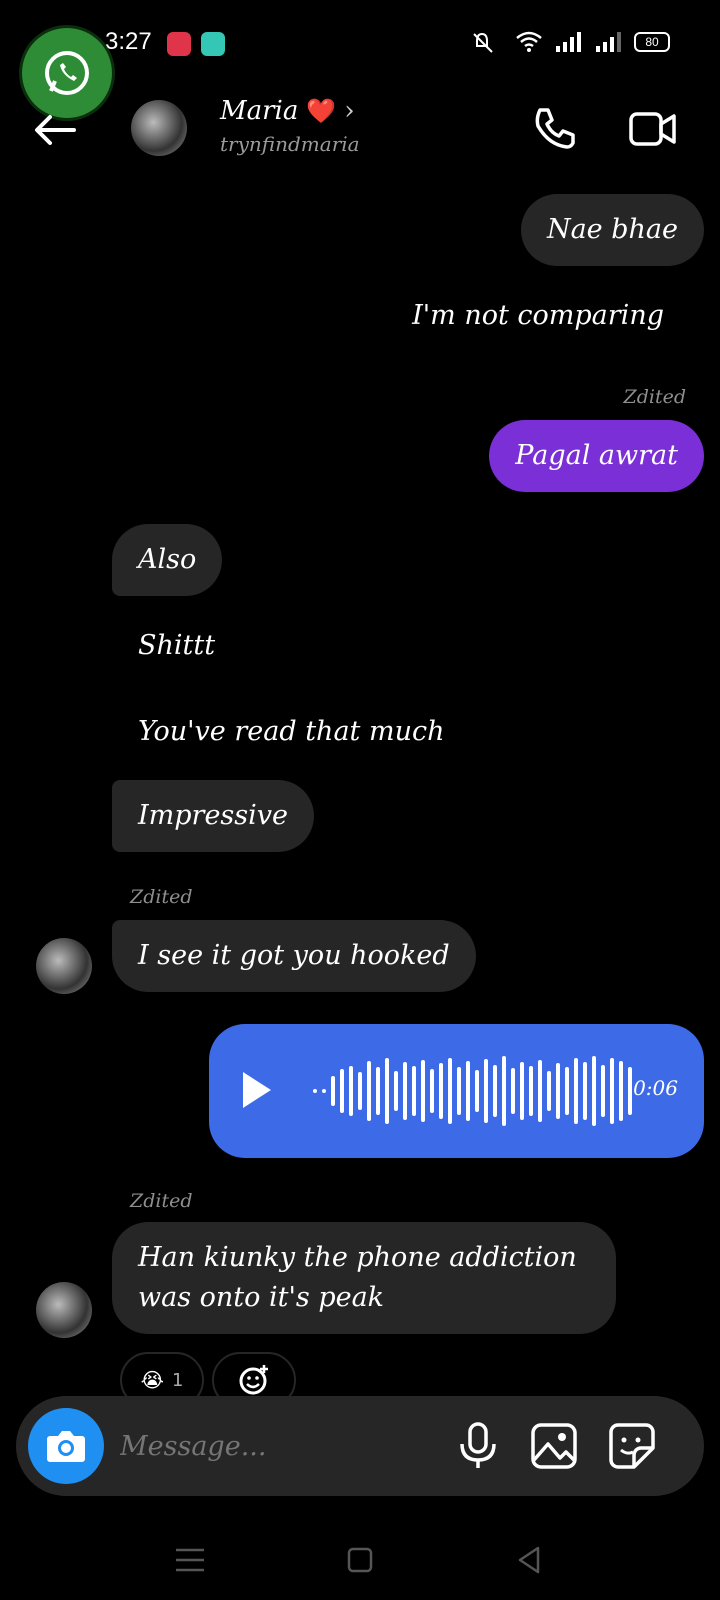 The width and height of the screenshot is (720, 1600). I want to click on status-icons: 80, so click(570, 42).